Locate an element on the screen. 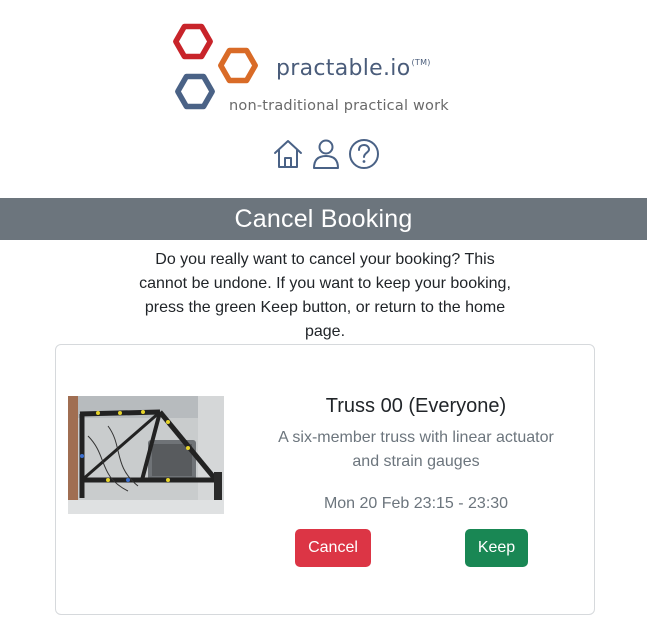 This screenshot has width=647, height=643. header-bar: Cancel Booking is located at coordinates (323, 219).